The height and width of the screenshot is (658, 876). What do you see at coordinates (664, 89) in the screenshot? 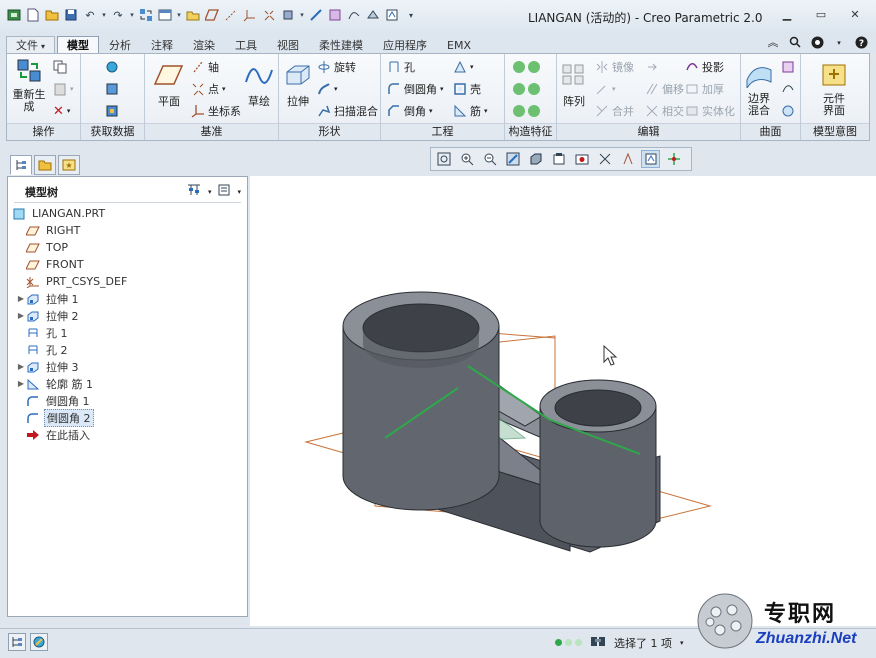
I see `offset-button: 偏移` at bounding box center [664, 89].